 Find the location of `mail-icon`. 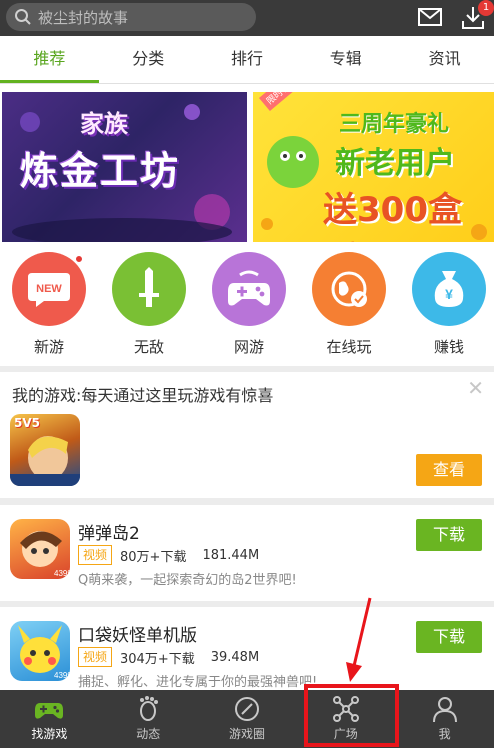

mail-icon is located at coordinates (430, 17).